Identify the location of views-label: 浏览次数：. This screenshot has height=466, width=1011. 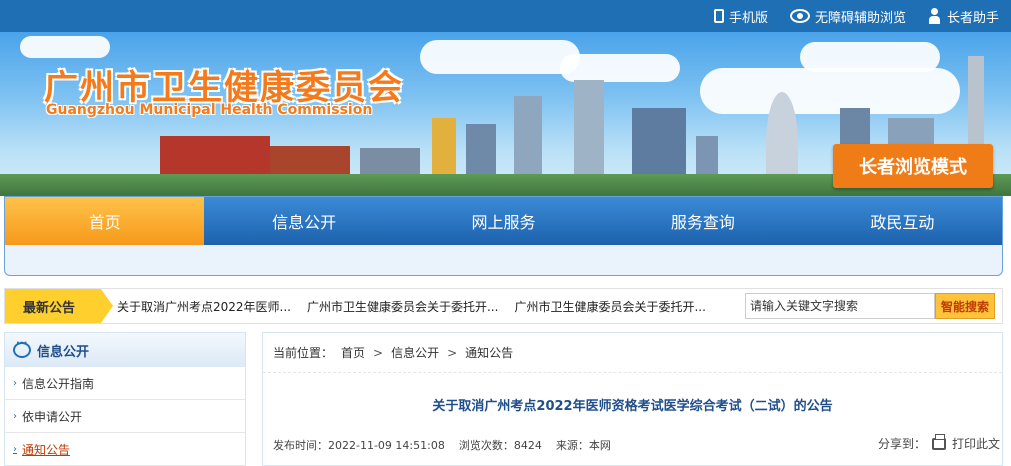
(486, 445).